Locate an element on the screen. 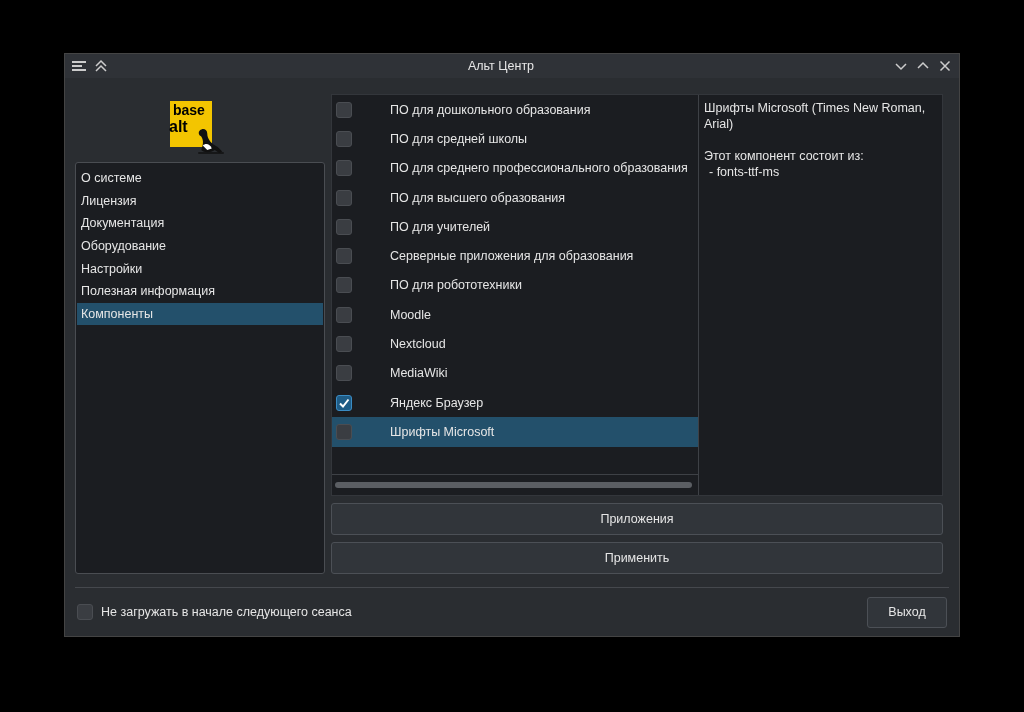  component-label: Шрифты Microsoft is located at coordinates (442, 431).